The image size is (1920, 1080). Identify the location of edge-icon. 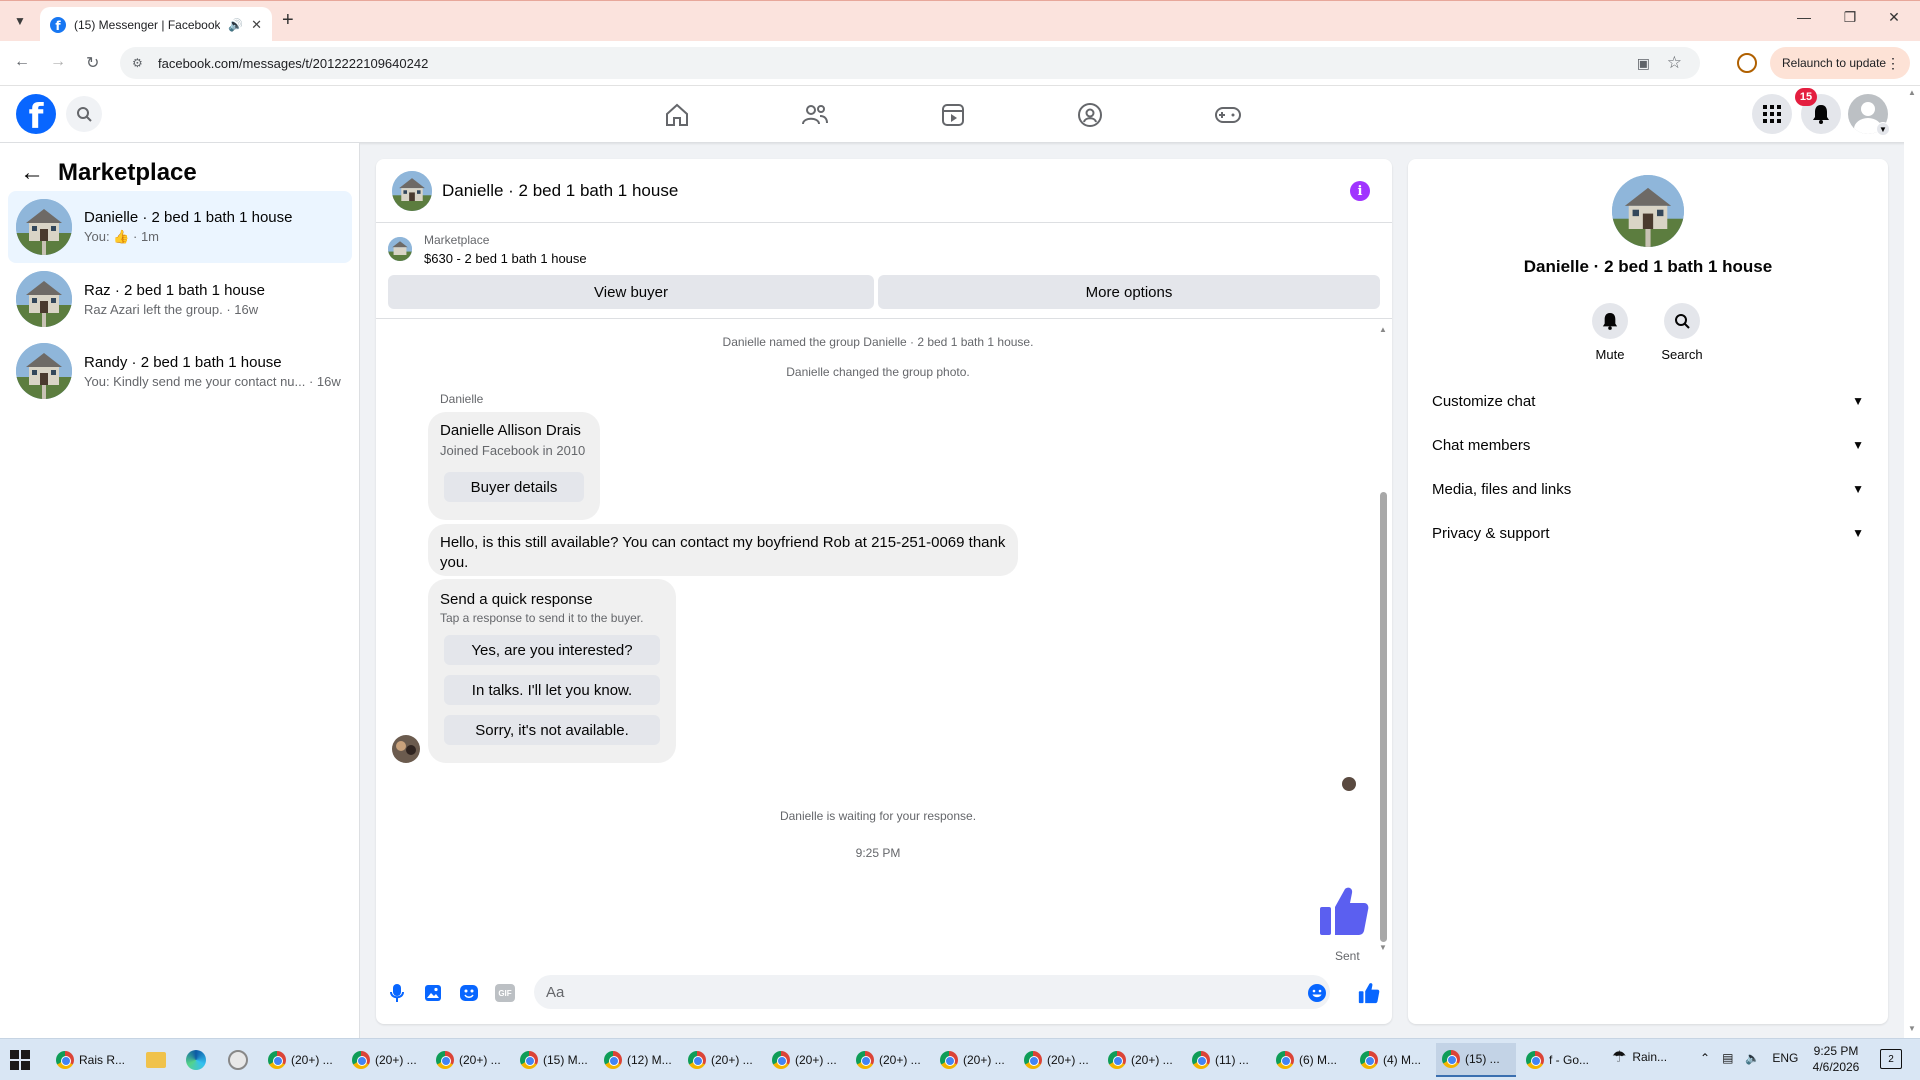
(196, 1060).